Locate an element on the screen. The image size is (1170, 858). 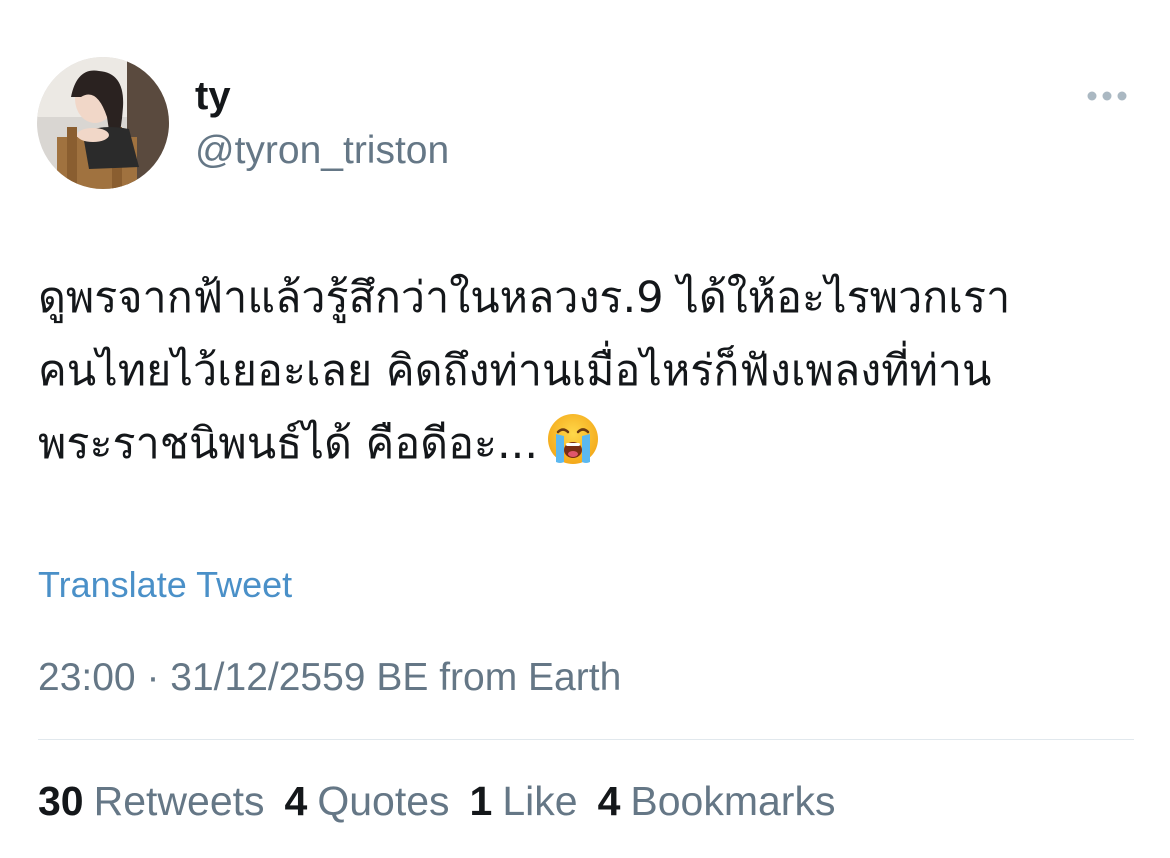
loudly-crying-face-icon is located at coordinates (573, 439).